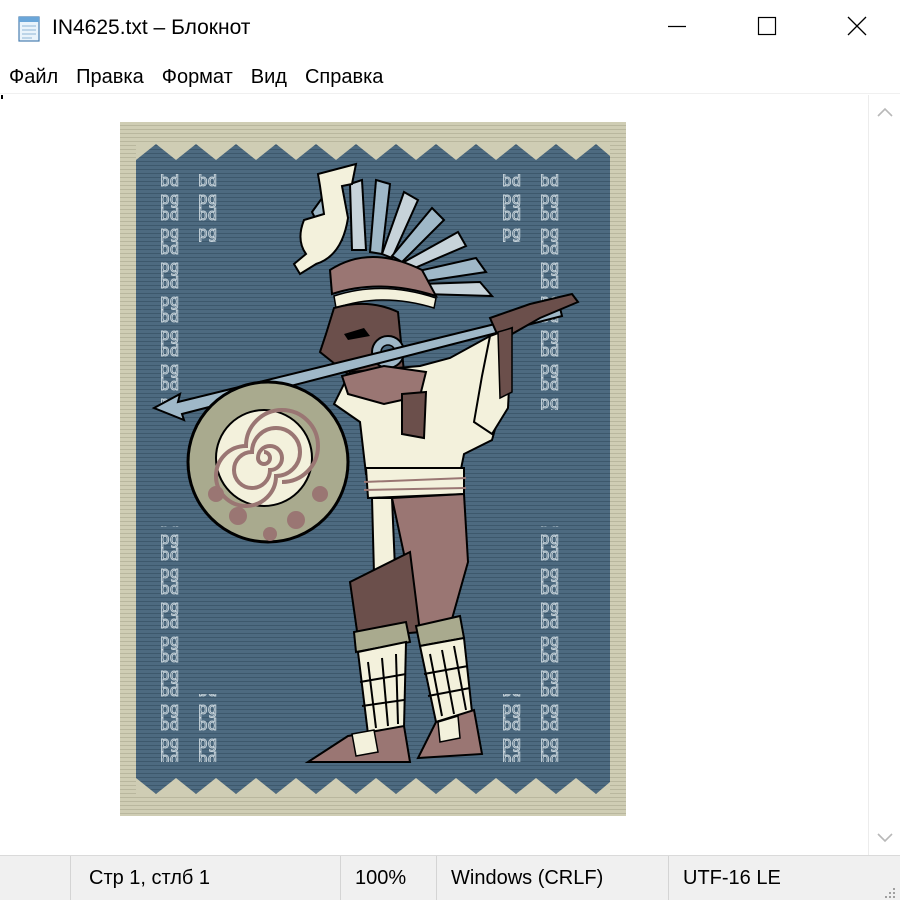  I want to click on vertical-scrollbar, so click(884, 475).